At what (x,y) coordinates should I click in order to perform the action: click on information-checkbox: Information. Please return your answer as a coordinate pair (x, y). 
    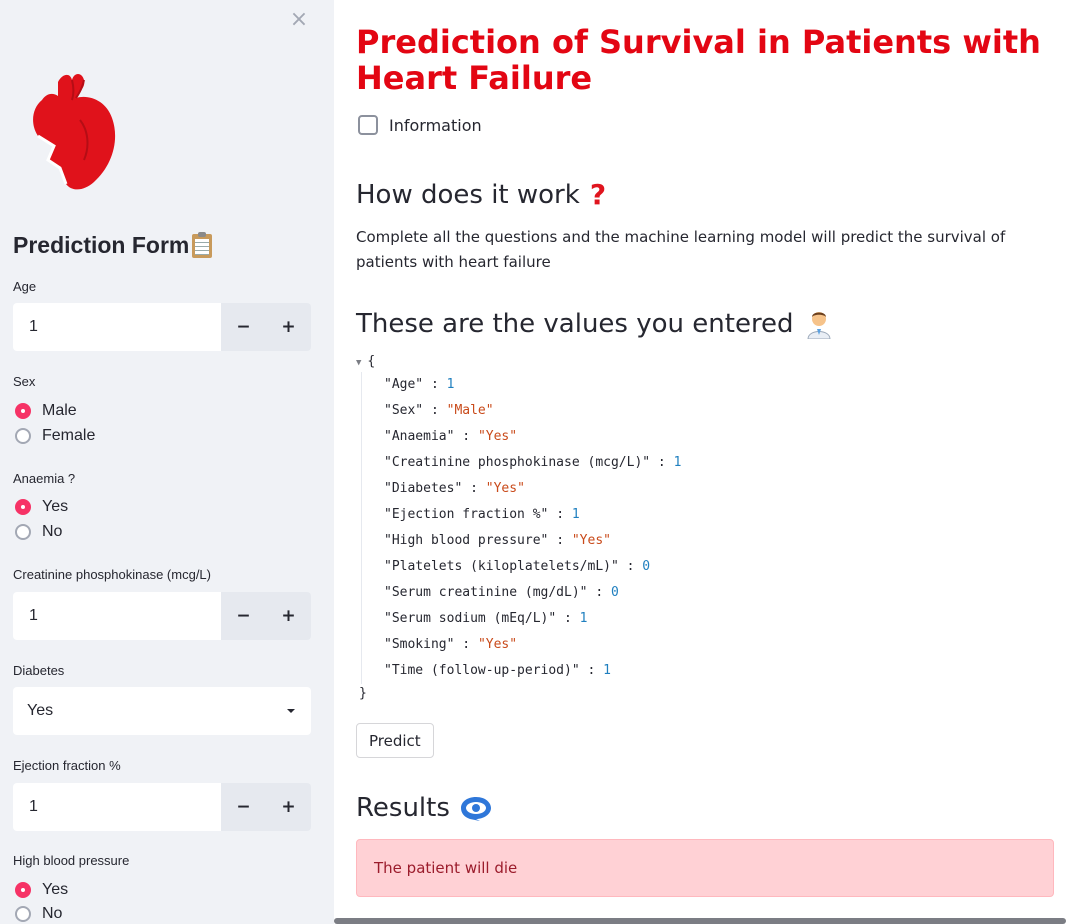
    Looking at the image, I should click on (420, 125).